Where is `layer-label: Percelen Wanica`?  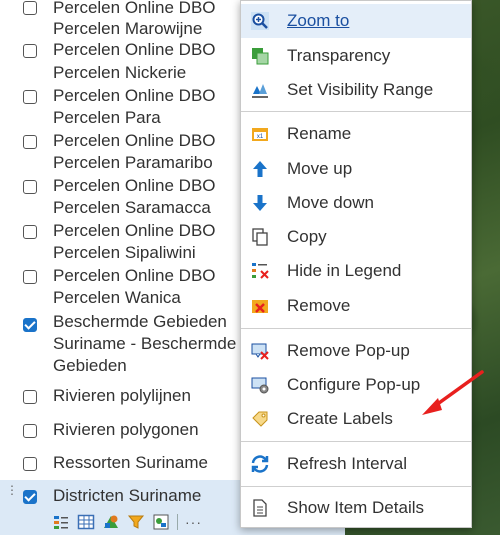
layer-label: Percelen Wanica is located at coordinates (117, 297).